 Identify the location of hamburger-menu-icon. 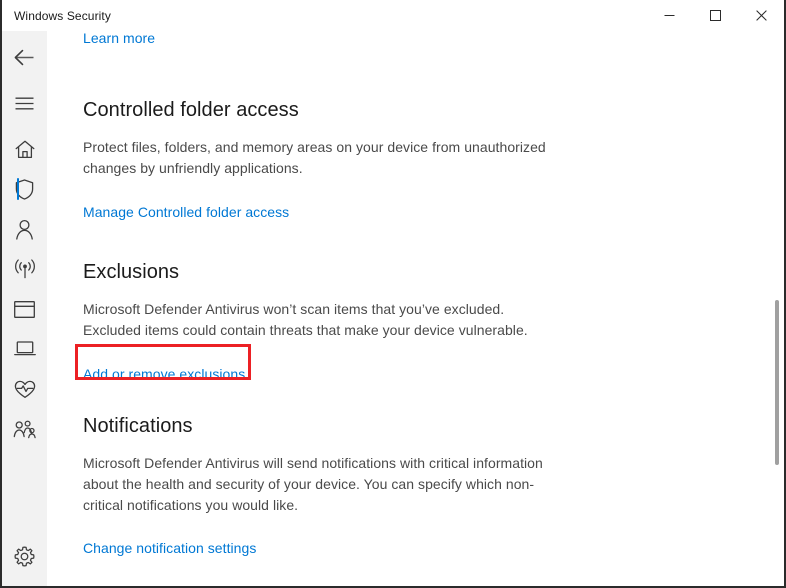
(24, 103).